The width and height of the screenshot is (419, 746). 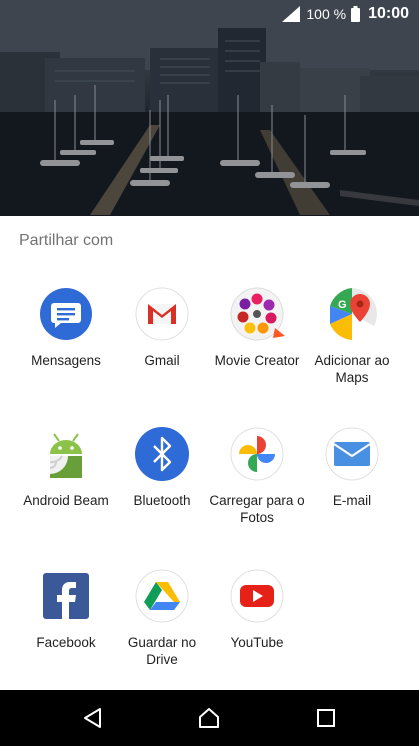 I want to click on share-target-mensagens: Mensagens, so click(x=66, y=327).